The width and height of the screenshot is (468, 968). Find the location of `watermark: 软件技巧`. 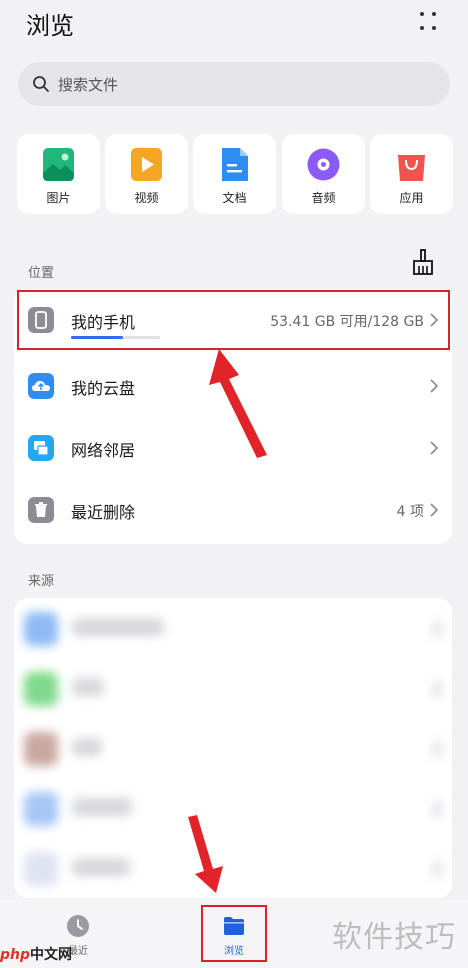

watermark: 软件技巧 is located at coordinates (394, 937).